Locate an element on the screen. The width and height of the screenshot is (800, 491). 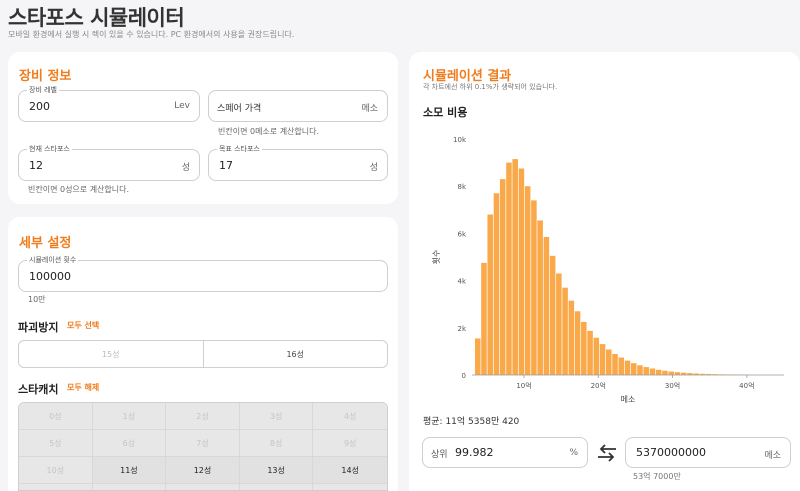
deselect-all-button: 모두 해제 is located at coordinates (83, 387).